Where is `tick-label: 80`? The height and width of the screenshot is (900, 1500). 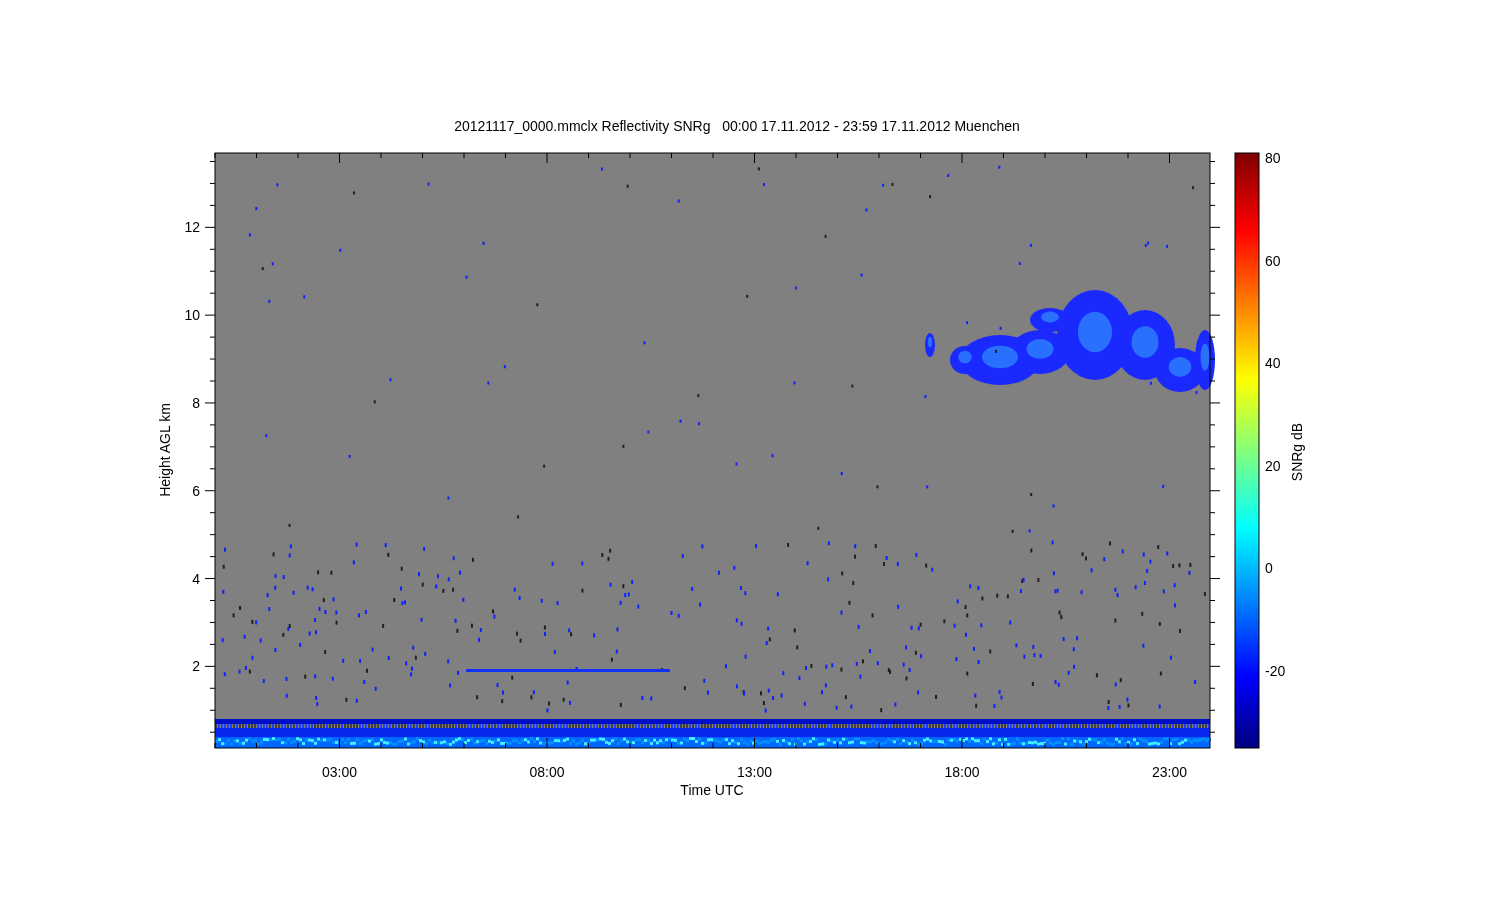
tick-label: 80 is located at coordinates (1273, 158).